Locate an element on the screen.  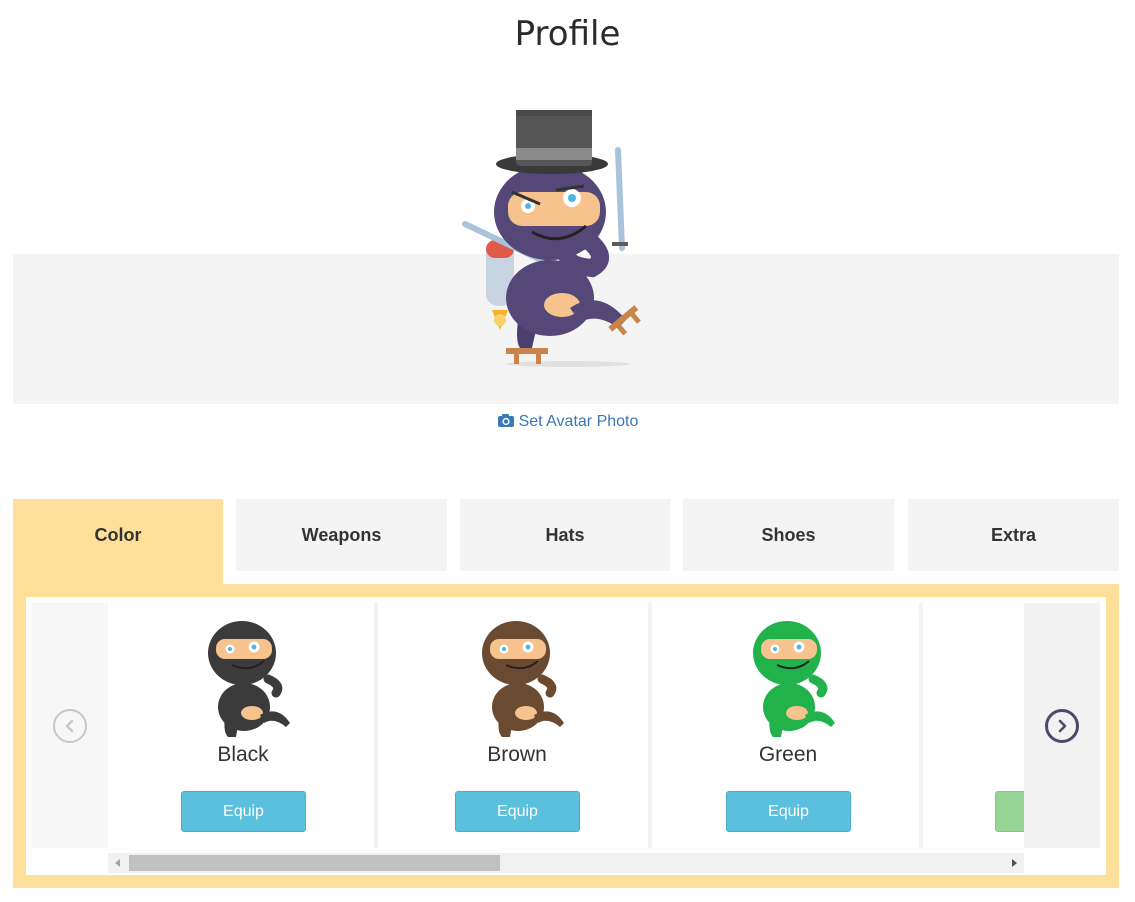
equipped-button is located at coordinates (1009, 811).